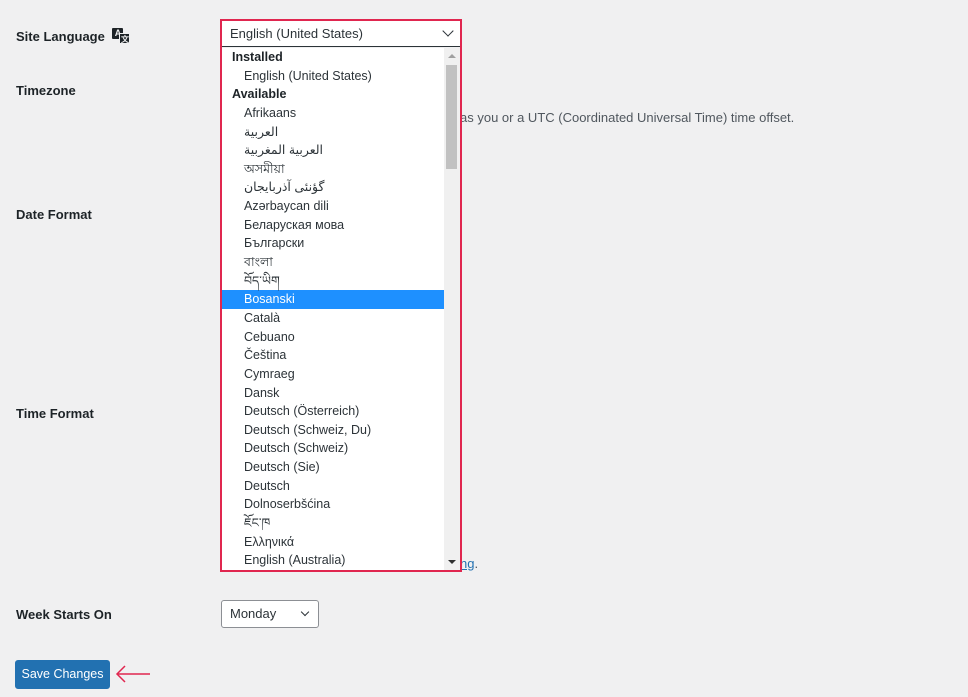 The image size is (968, 697). What do you see at coordinates (253, 613) in the screenshot?
I see `week-starts-on-value: Monday` at bounding box center [253, 613].